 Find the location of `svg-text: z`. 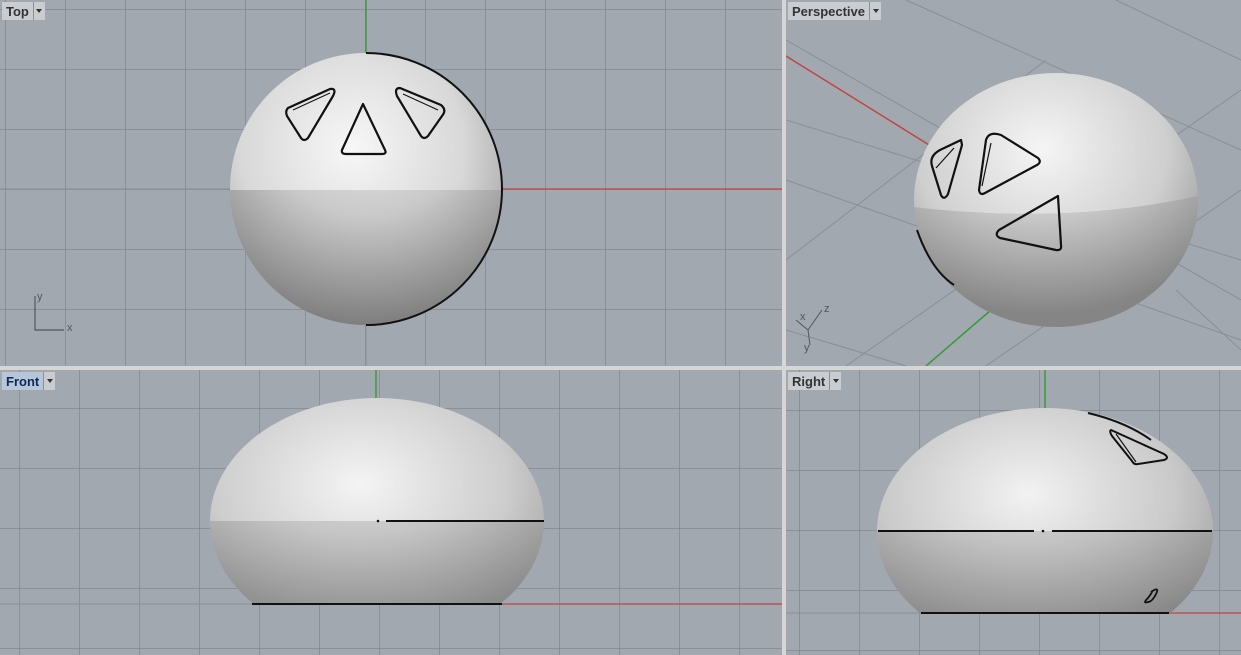

svg-text: z is located at coordinates (827, 309).